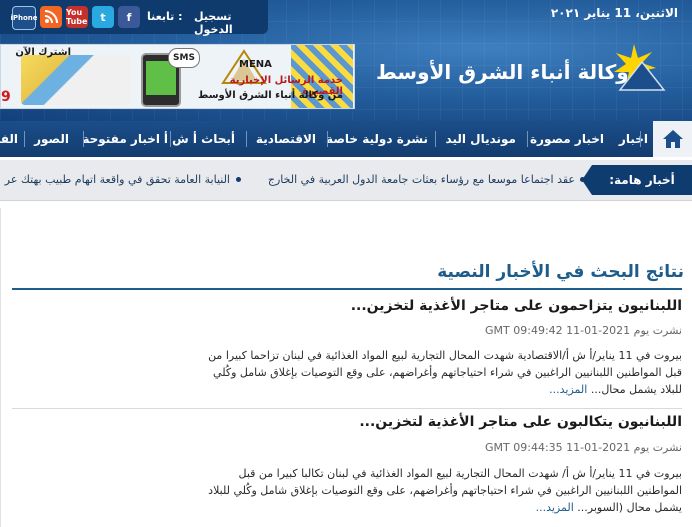 Image resolution: width=692 pixels, height=527 pixels. Describe the element at coordinates (658, 13) in the screenshot. I see `date-day: الاثنين` at that location.